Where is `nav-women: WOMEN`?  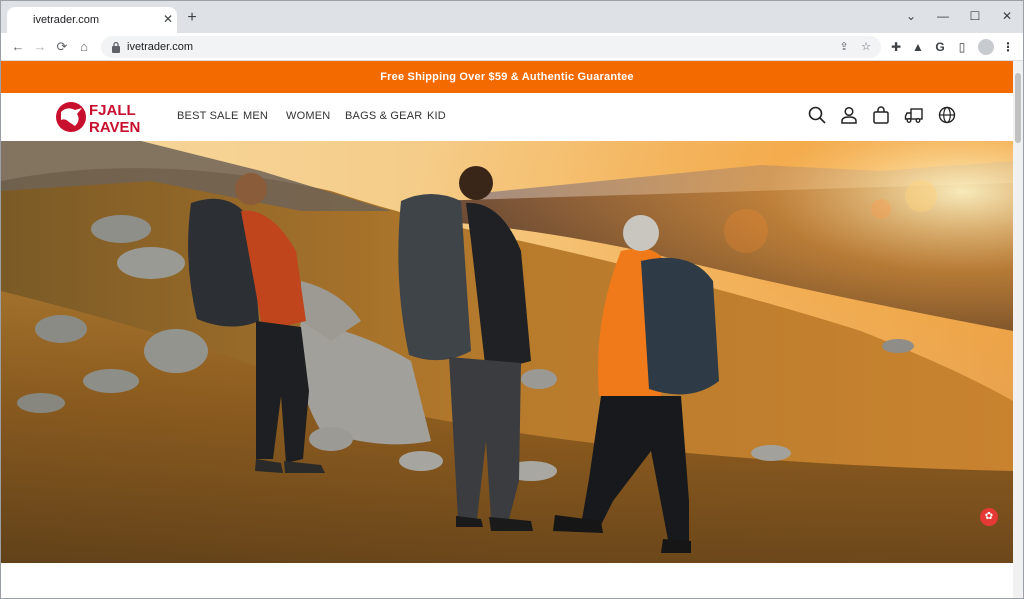 nav-women: WOMEN is located at coordinates (308, 116).